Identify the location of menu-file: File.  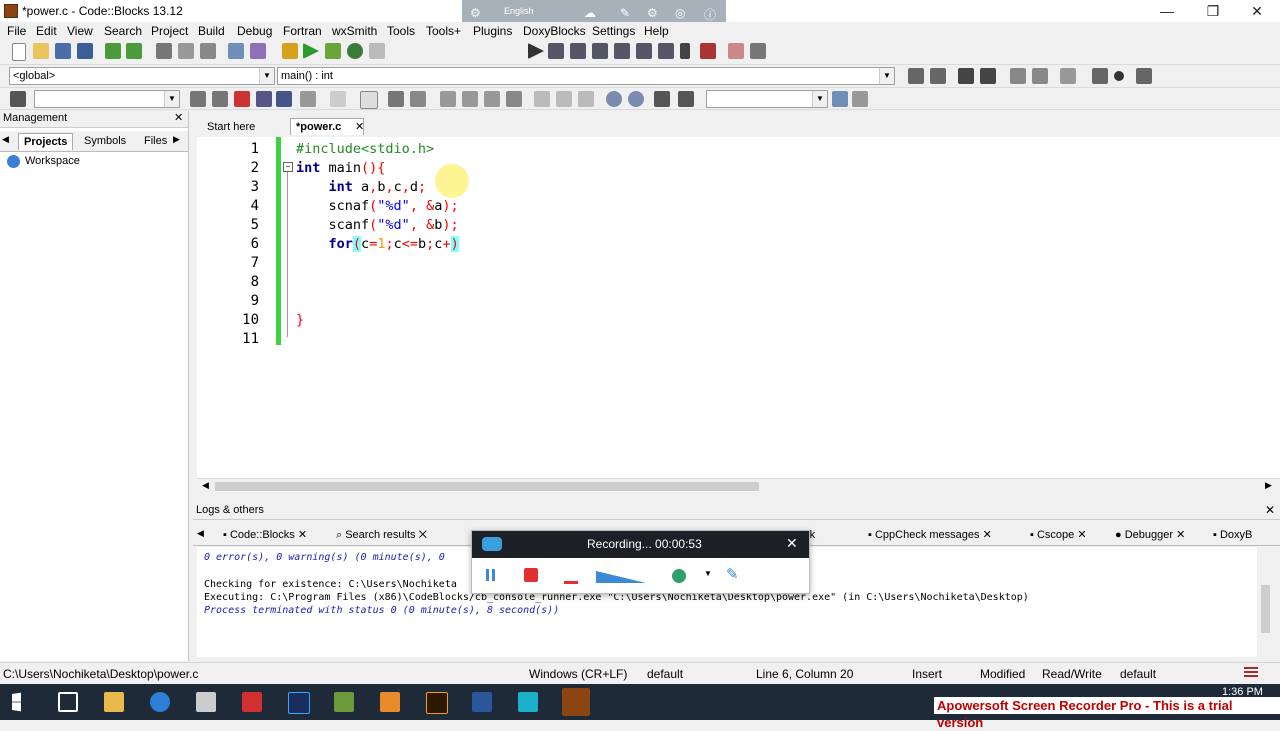
(16, 31).